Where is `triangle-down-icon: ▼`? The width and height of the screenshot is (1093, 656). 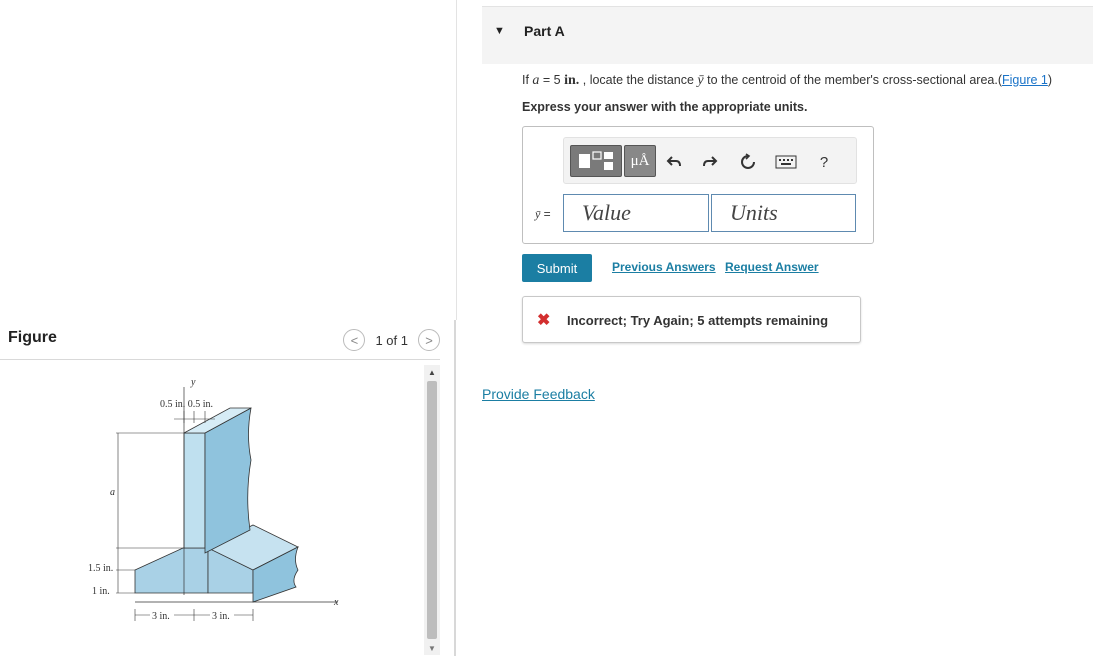 triangle-down-icon: ▼ is located at coordinates (499, 31).